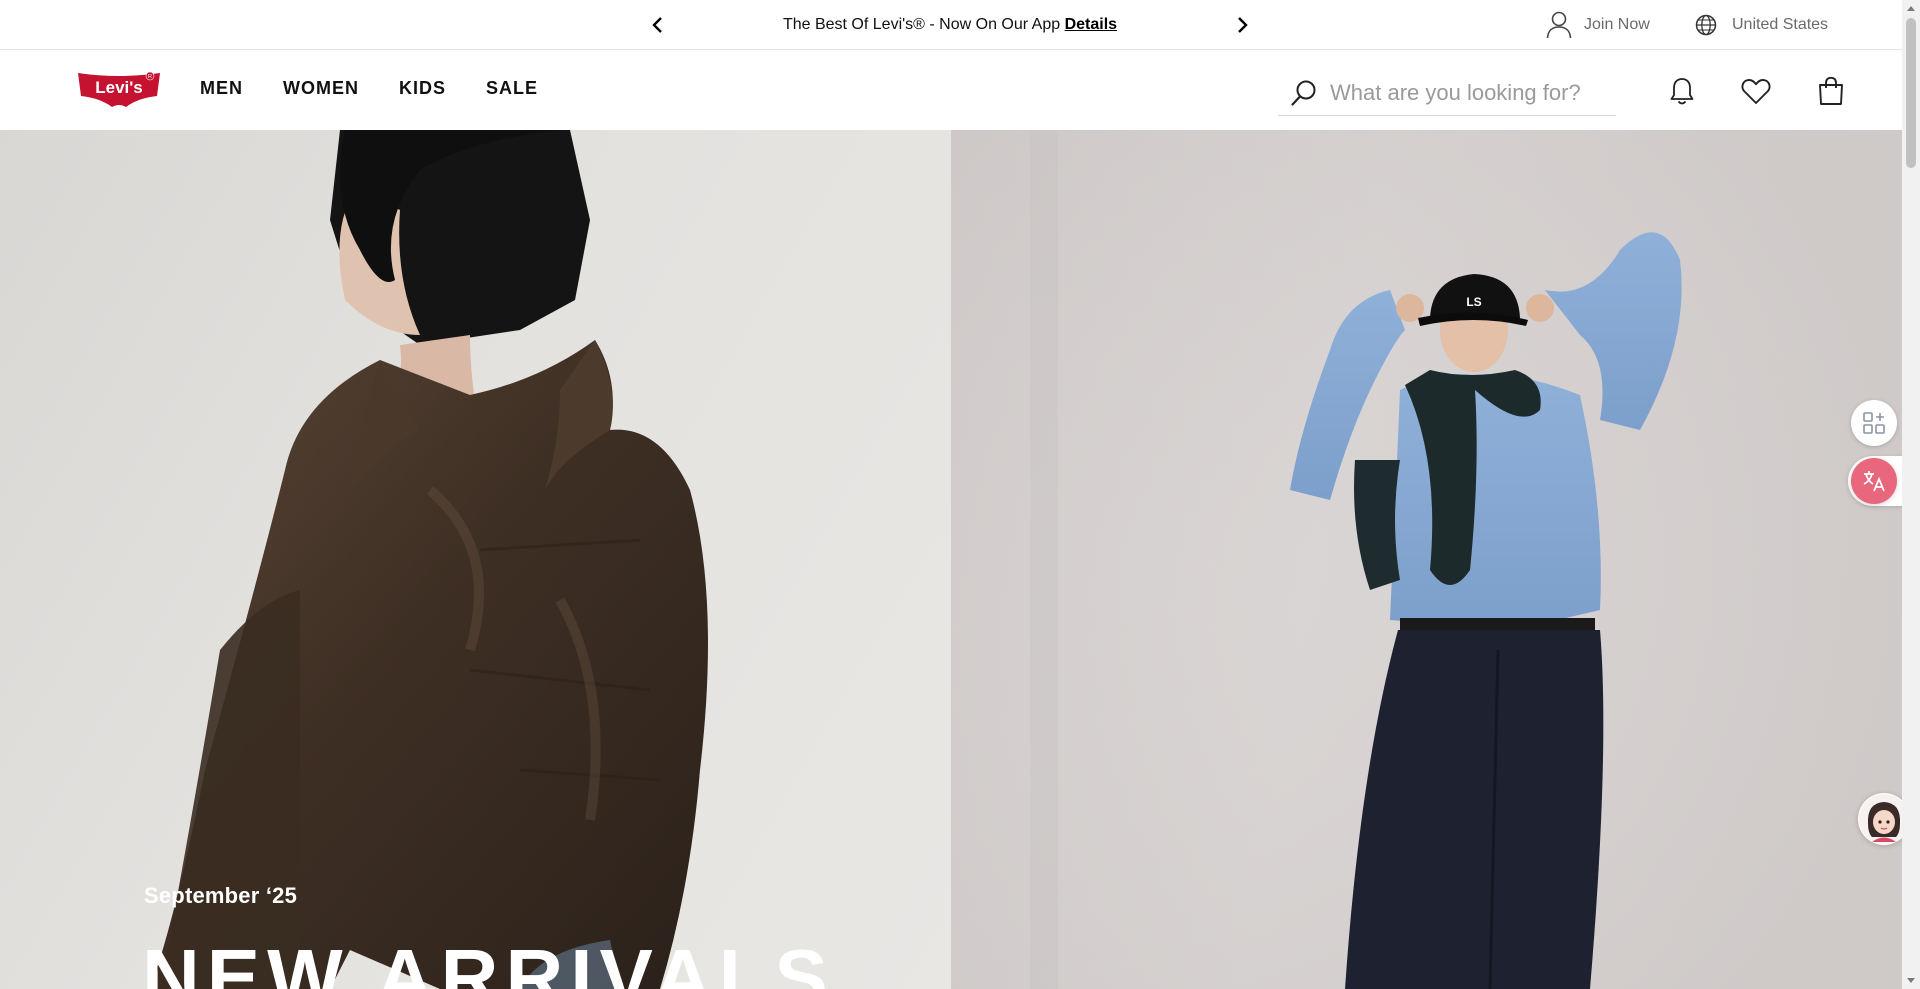 This screenshot has width=1920, height=989. I want to click on cart-button, so click(1831, 91).